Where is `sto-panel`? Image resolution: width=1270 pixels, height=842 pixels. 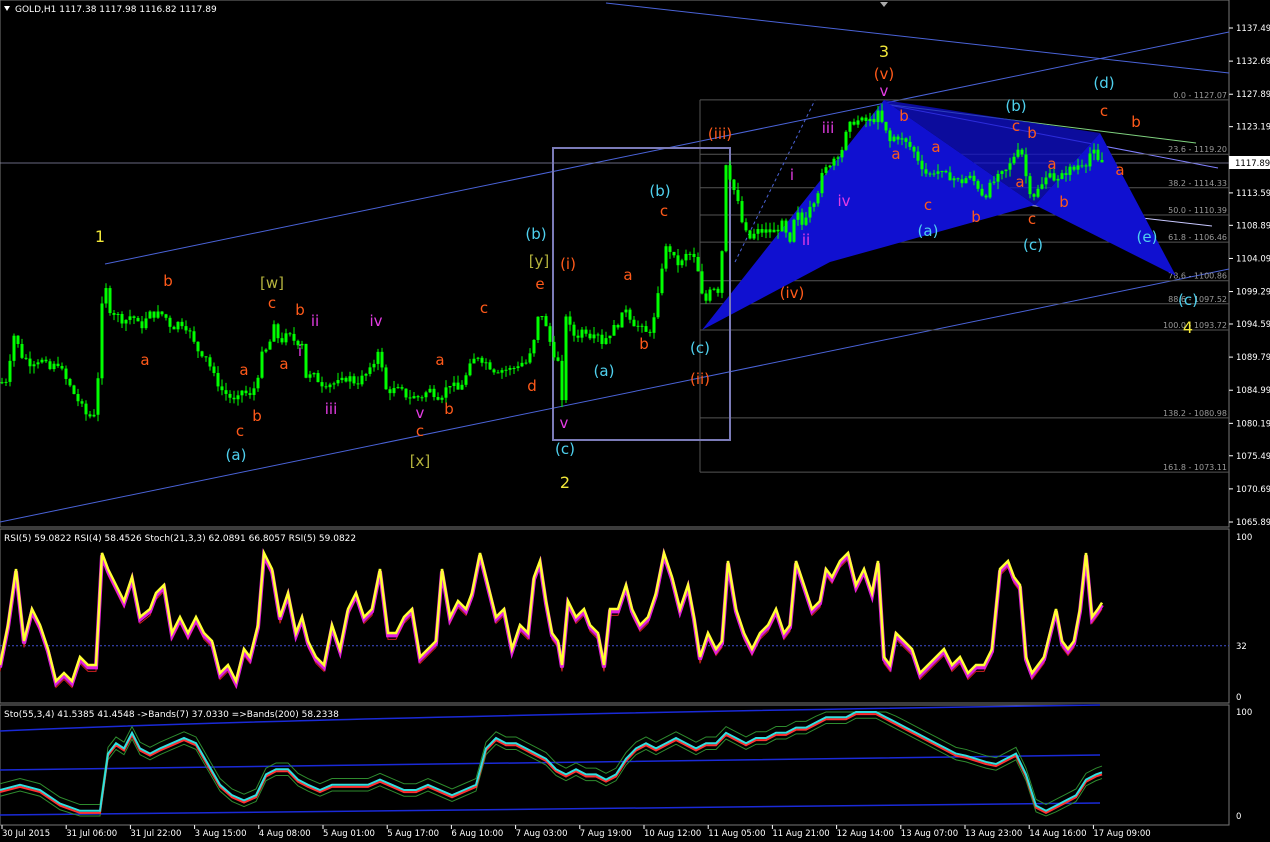 sto-panel is located at coordinates (615, 765).